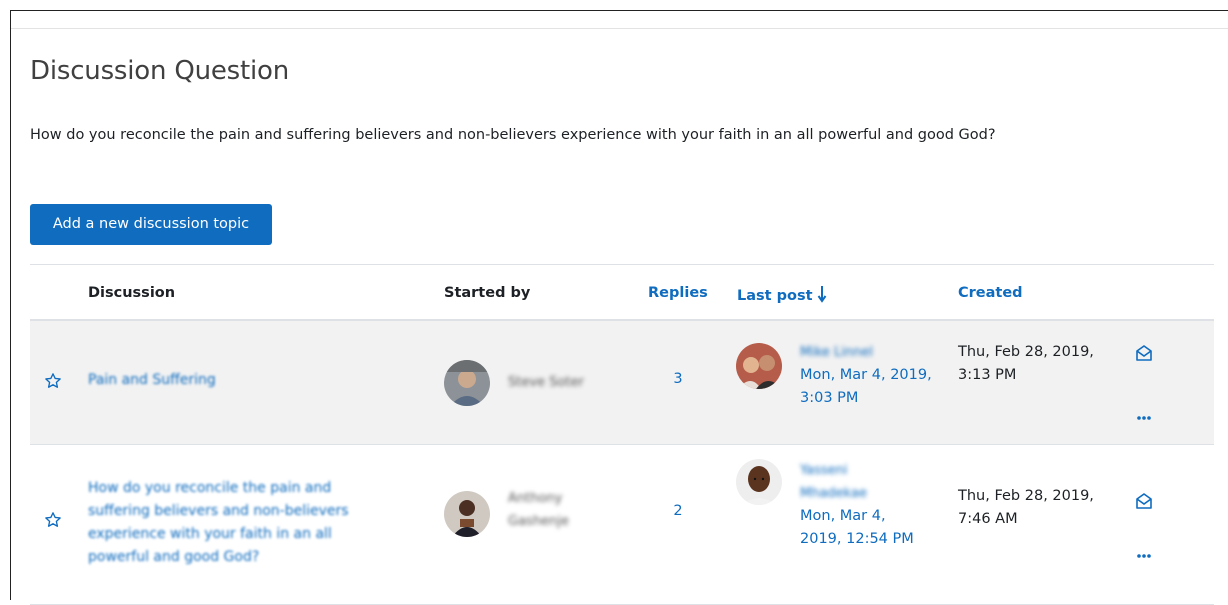  What do you see at coordinates (990, 293) in the screenshot?
I see `column-header-created: Created` at bounding box center [990, 293].